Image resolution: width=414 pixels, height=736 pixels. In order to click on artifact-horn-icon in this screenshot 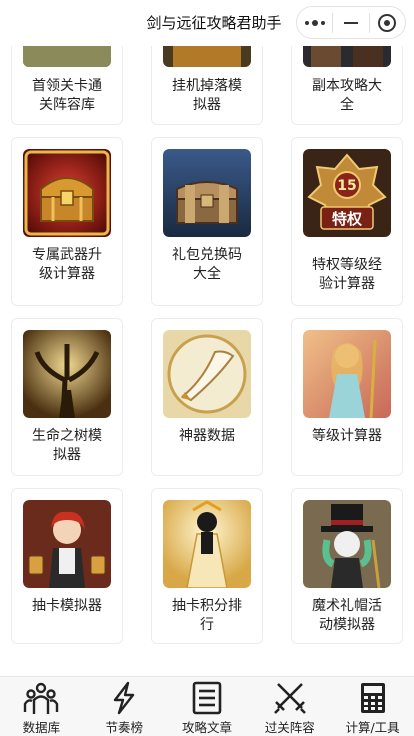, I will do `click(207, 374)`.